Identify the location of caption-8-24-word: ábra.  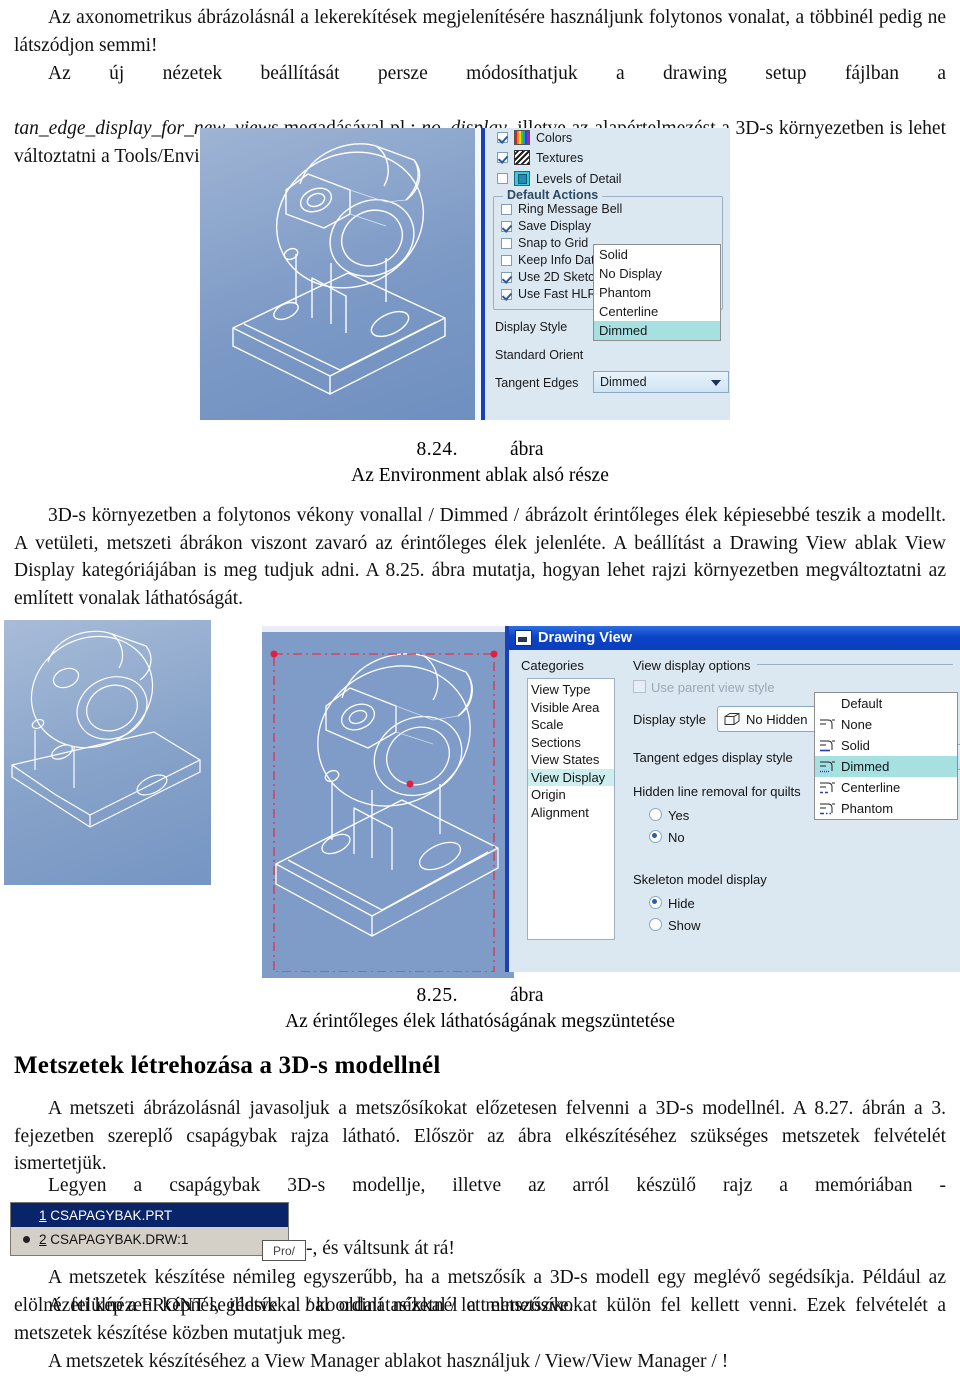
(526, 449).